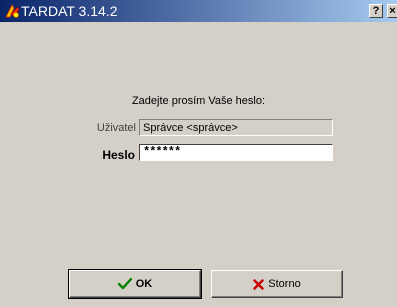 The image size is (397, 307). Describe the element at coordinates (118, 155) in the screenshot. I see `password-label: Heslo` at that location.